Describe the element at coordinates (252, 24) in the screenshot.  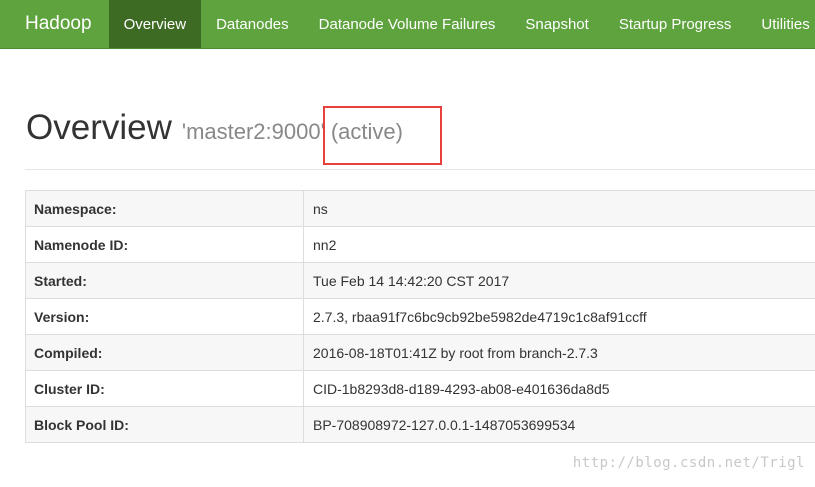
I see `nav-datanodes: Datanodes` at that location.